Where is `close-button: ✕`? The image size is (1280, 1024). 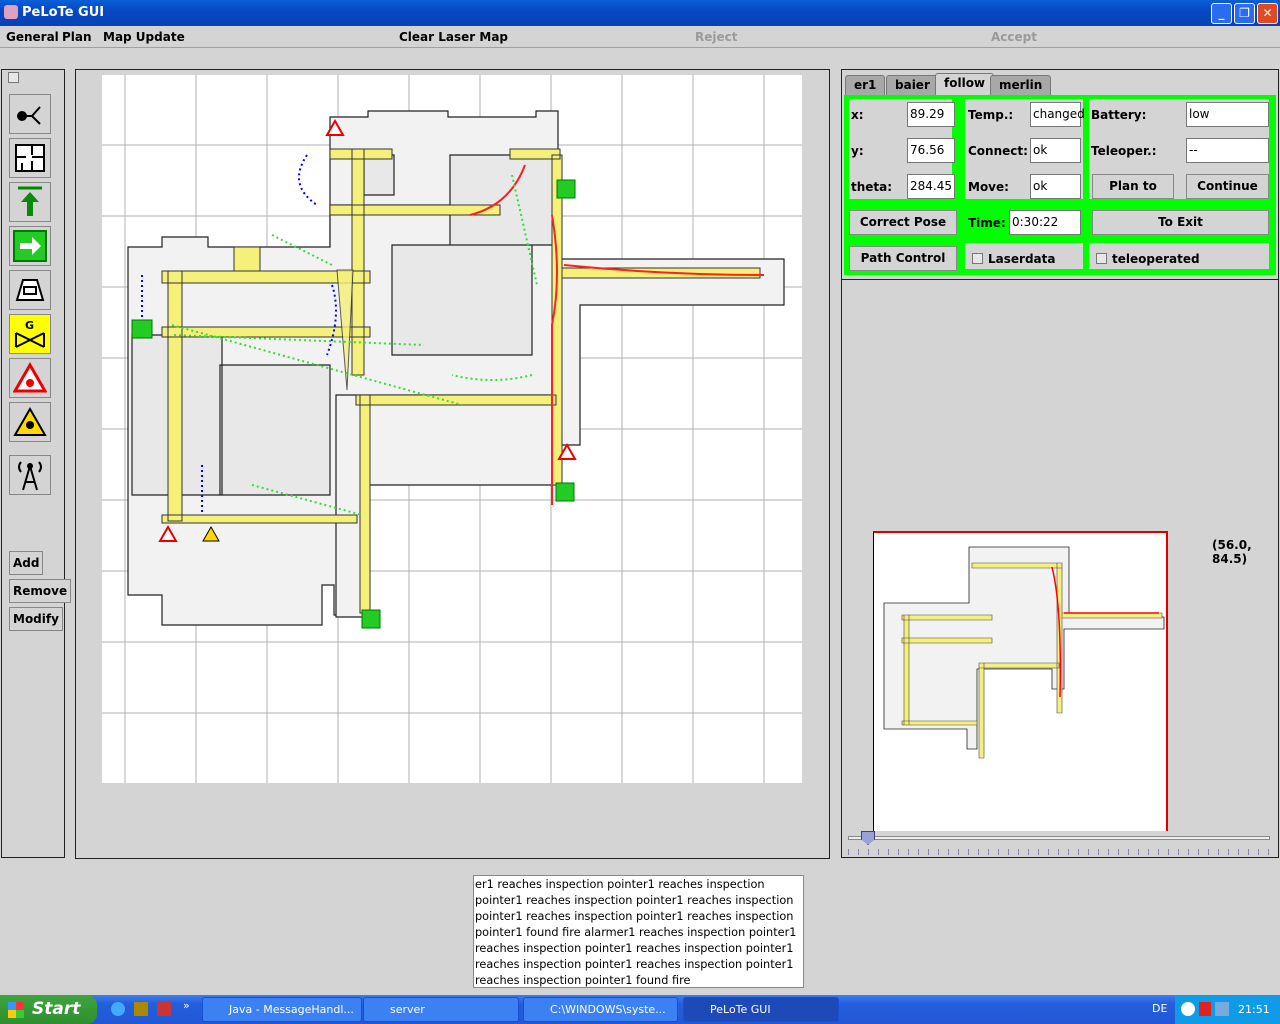
close-button: ✕ is located at coordinates (1267, 13).